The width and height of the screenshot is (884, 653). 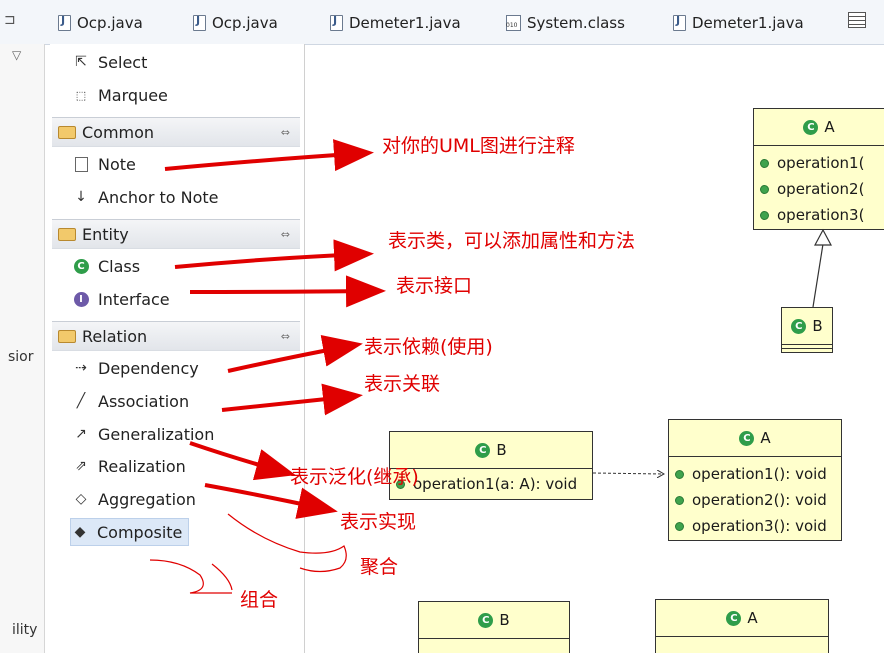 I want to click on realization-annotation: 表示实现, so click(x=378, y=522).